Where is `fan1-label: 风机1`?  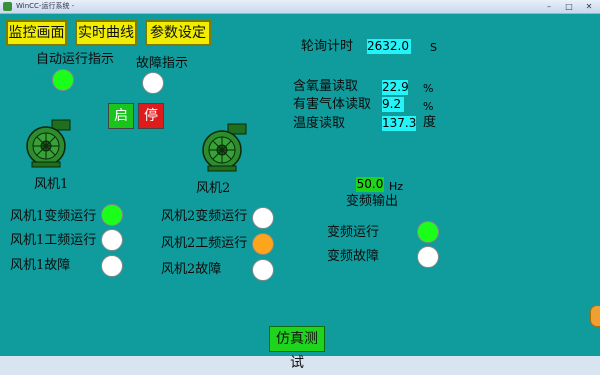
fan1-label: 风机1 is located at coordinates (51, 184).